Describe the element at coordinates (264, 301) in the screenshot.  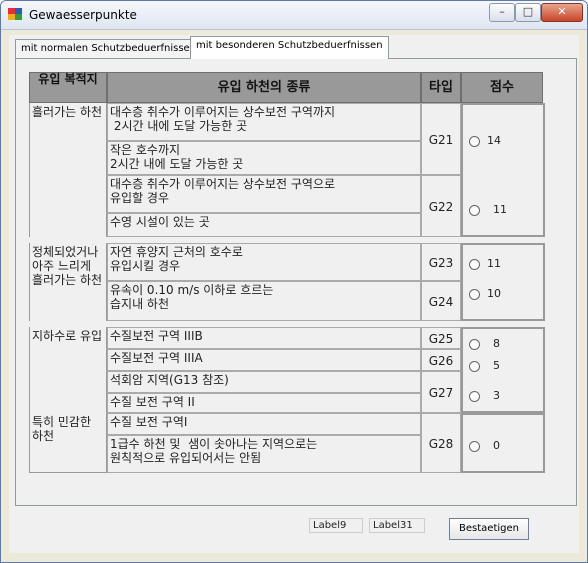
I see `row-r6: 유속이 0.10 m/s 이하로 흐르는 습지내 하천` at that location.